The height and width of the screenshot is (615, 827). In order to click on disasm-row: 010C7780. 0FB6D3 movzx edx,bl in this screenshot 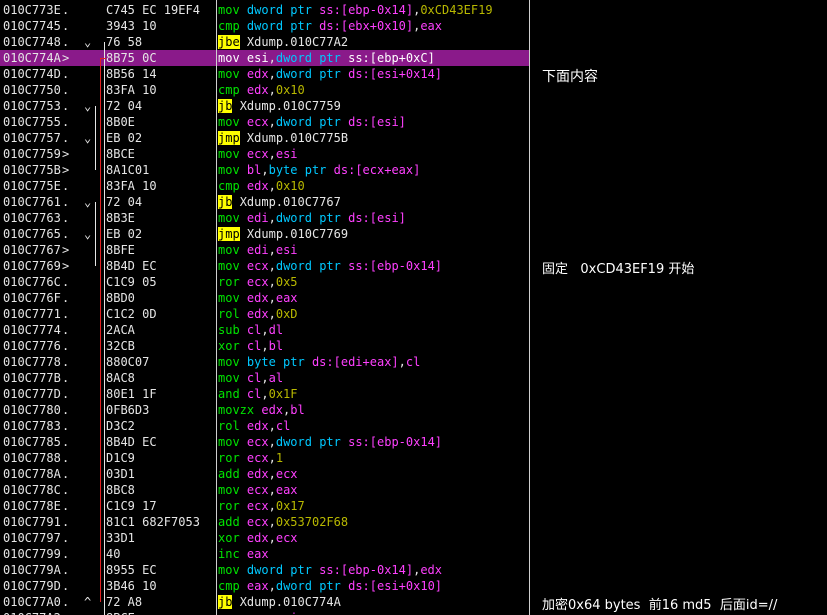, I will do `click(264, 410)`.